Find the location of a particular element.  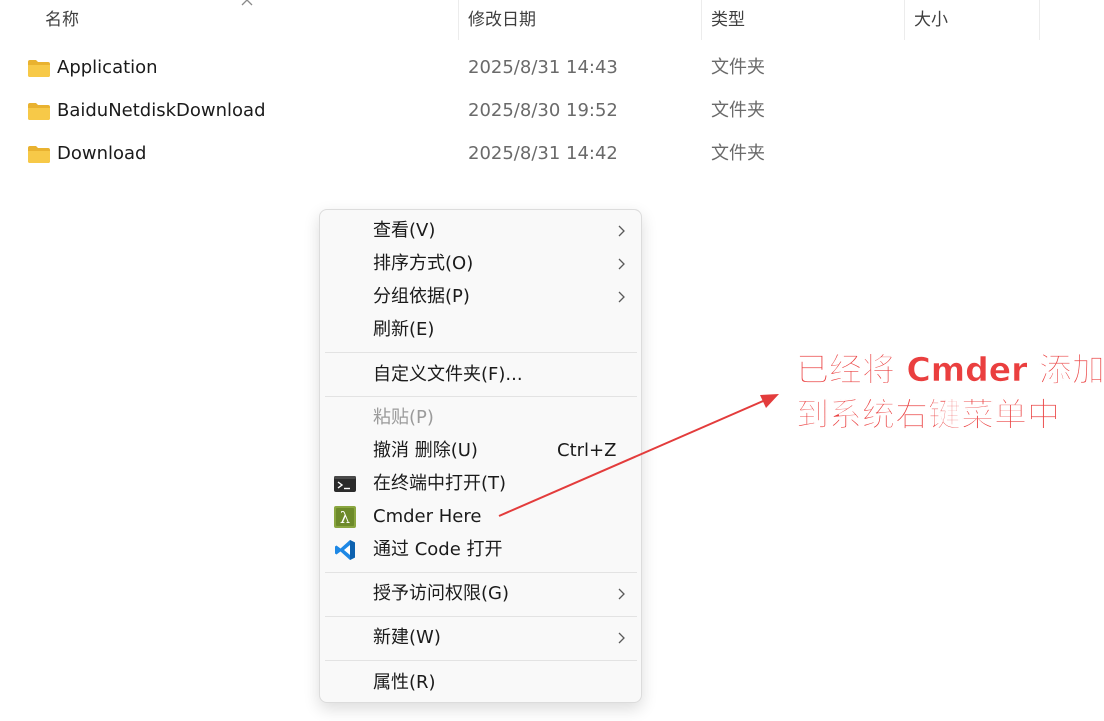

annotation-text-line-1: 已经将 Cmder 添加 is located at coordinates (950, 370).